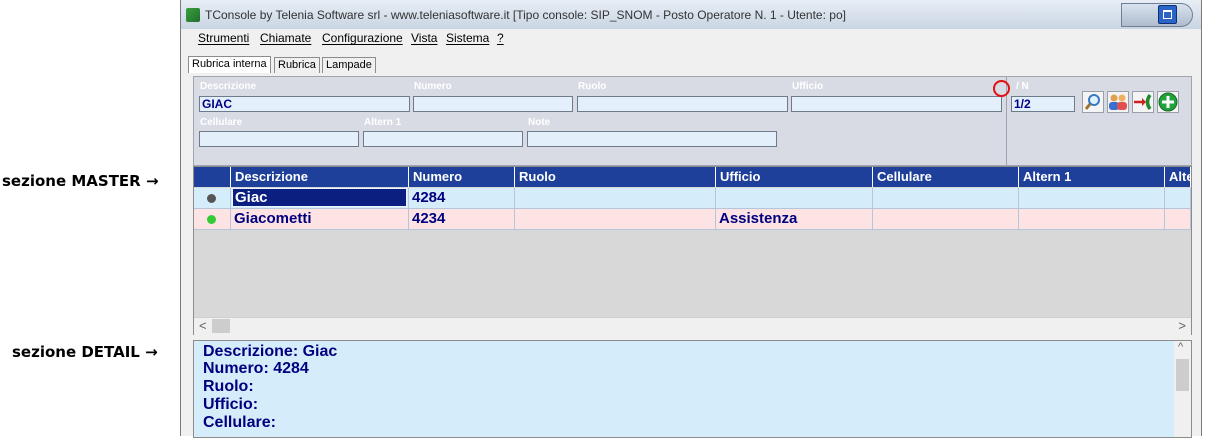 This screenshot has height=438, width=1206. What do you see at coordinates (493, 104) in the screenshot?
I see `numero-field` at bounding box center [493, 104].